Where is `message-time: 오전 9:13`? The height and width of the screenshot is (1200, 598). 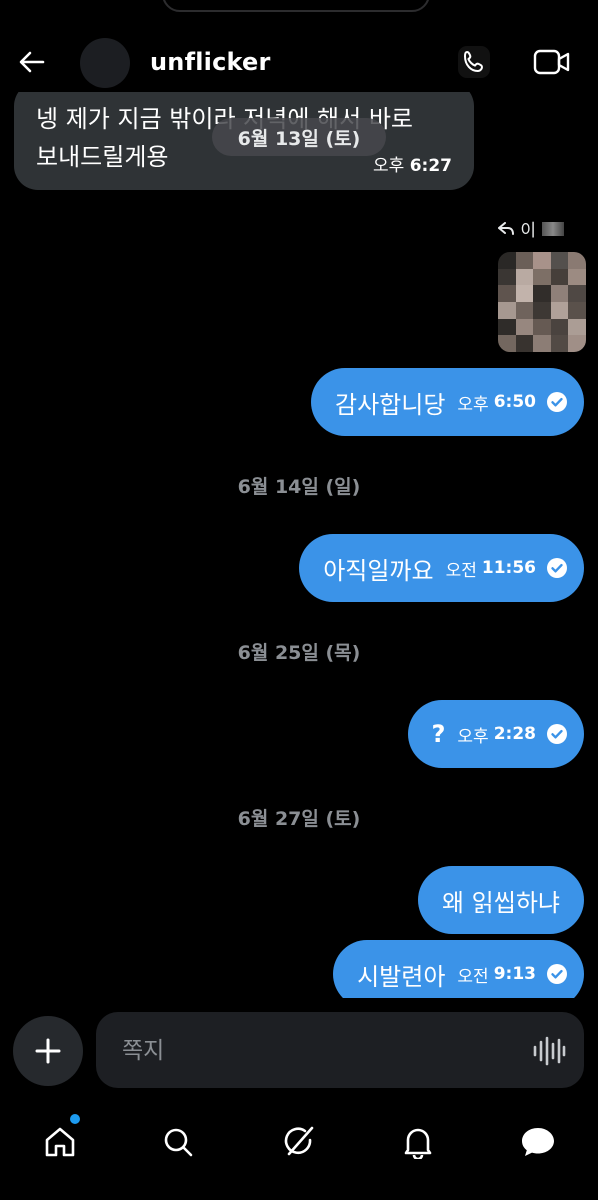
message-time: 오전 9:13 is located at coordinates (496, 974).